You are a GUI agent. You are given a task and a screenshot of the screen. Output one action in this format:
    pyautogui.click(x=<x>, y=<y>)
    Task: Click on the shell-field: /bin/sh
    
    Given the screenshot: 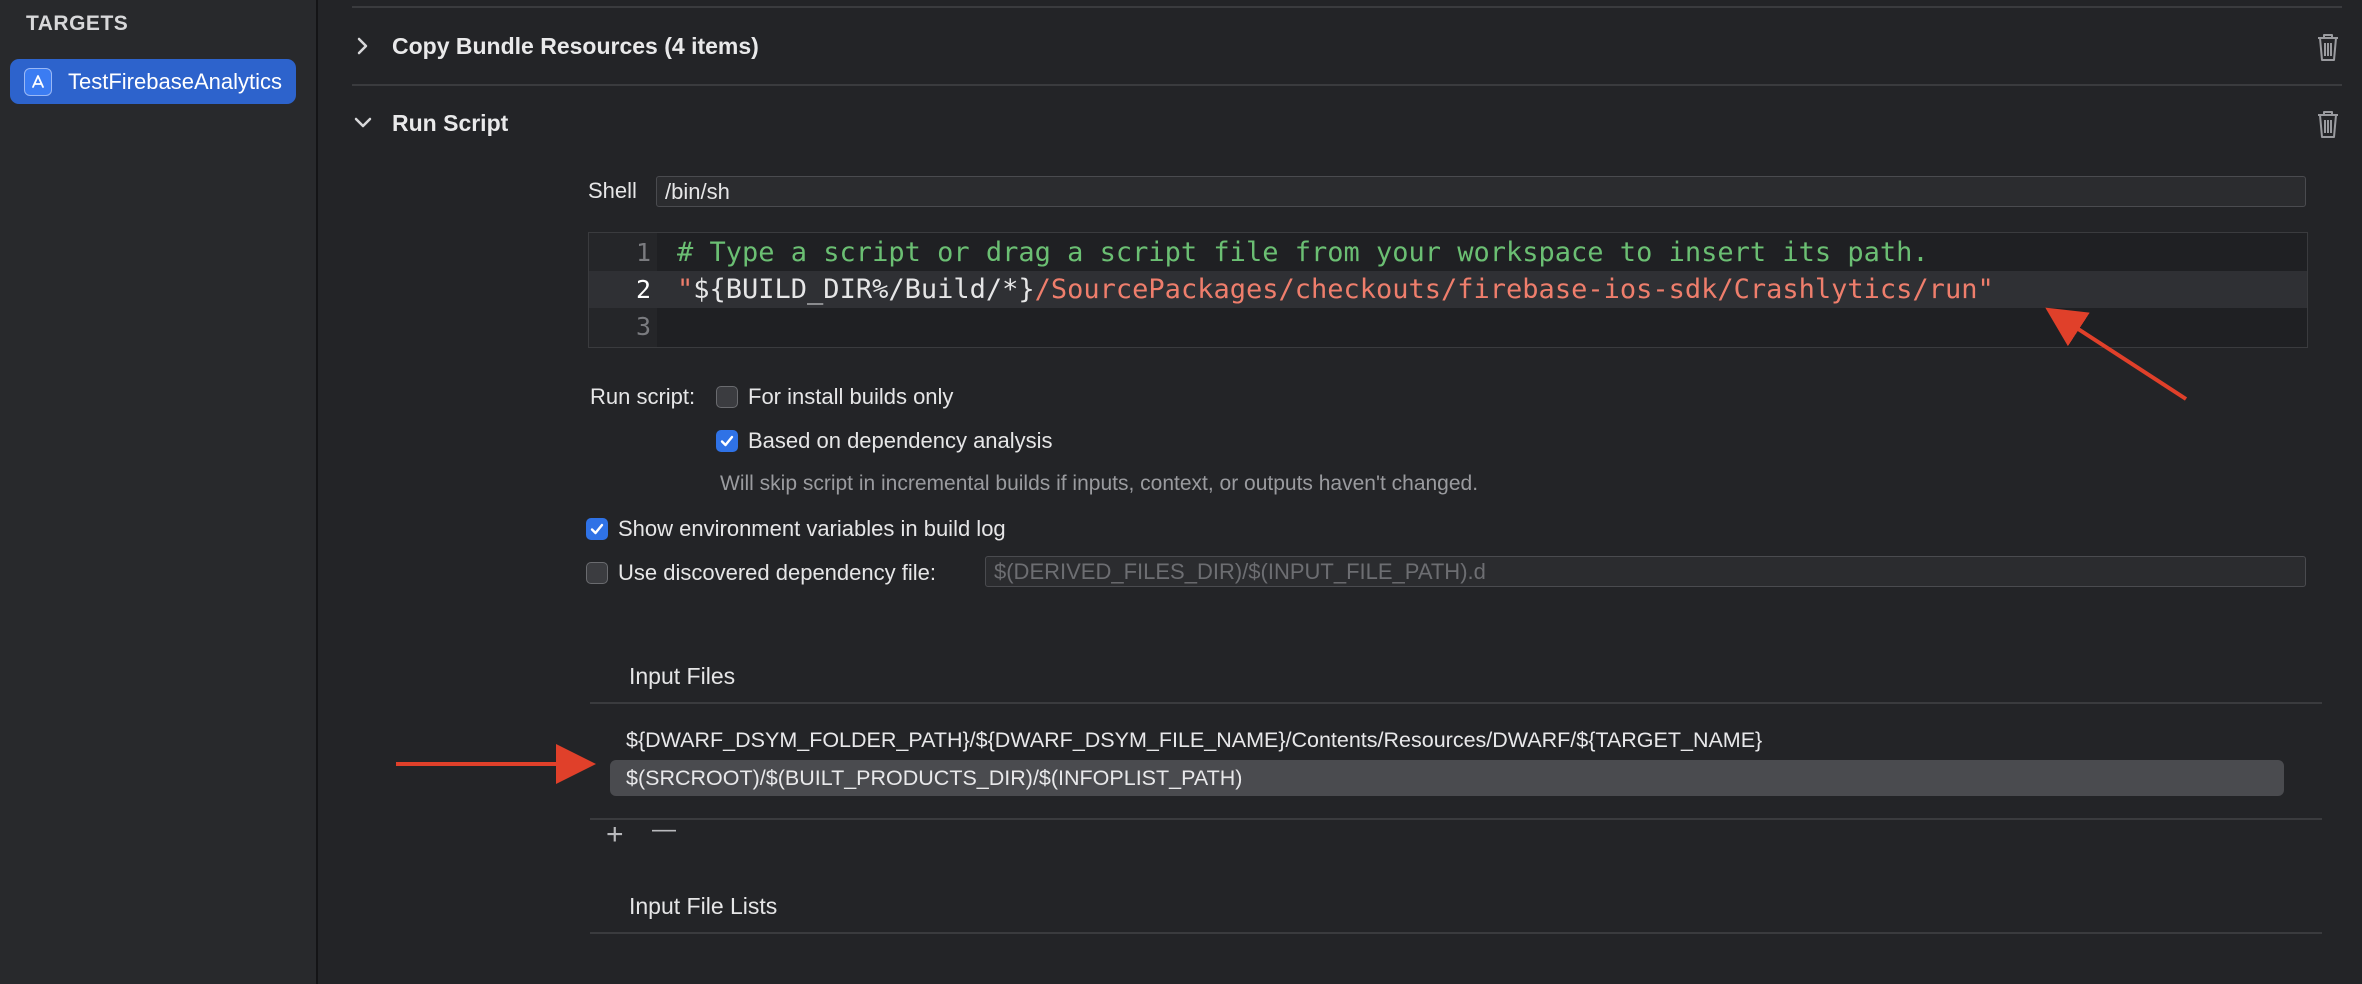 What is the action you would take?
    pyautogui.click(x=1481, y=191)
    